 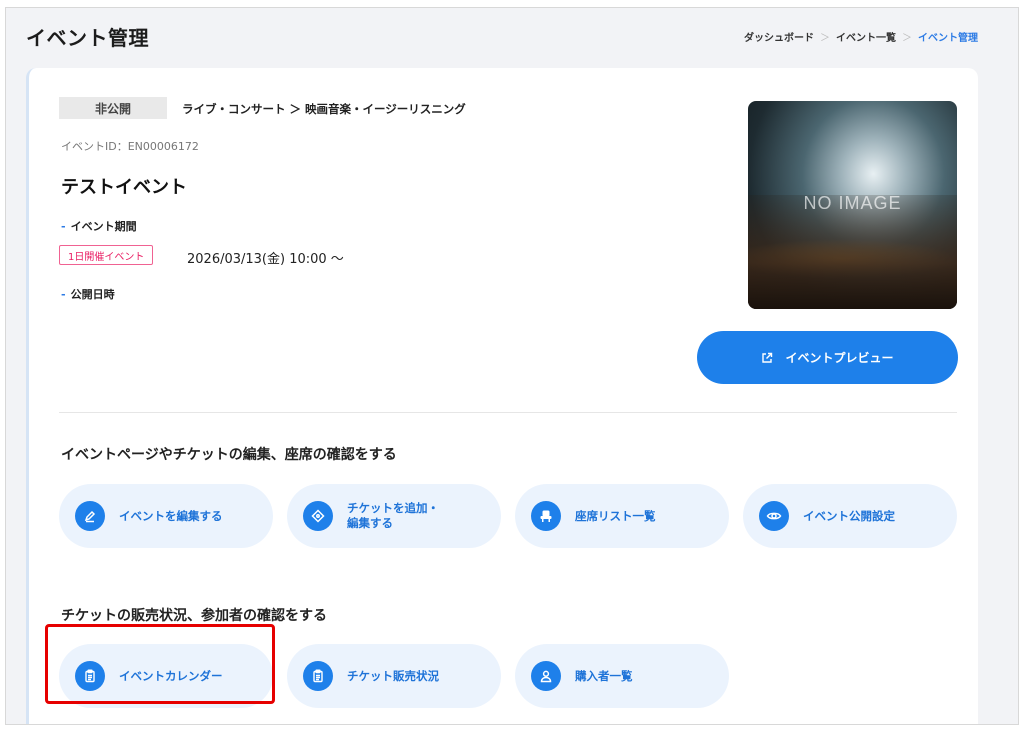 I want to click on section-edit-title: イベントページやチケットの編集、座席の確認をする, so click(x=229, y=455).